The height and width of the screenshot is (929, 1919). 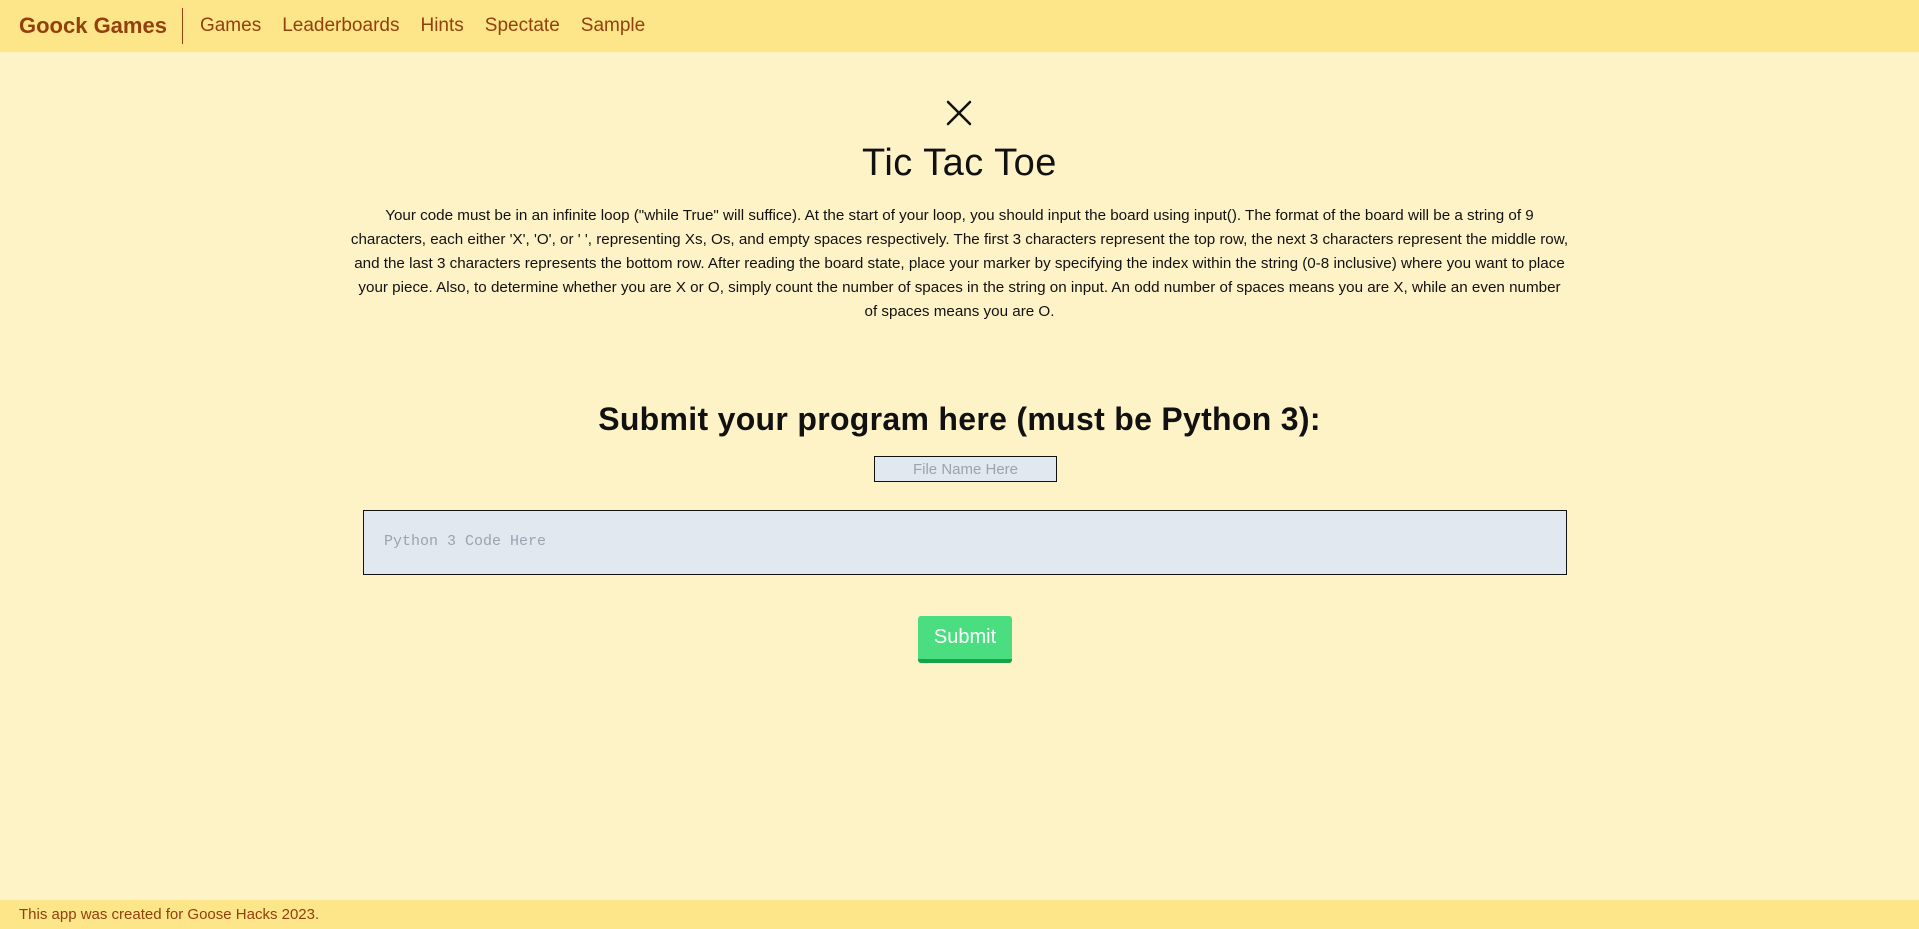 What do you see at coordinates (959, 163) in the screenshot?
I see `game-title: Tic Tac Toe` at bounding box center [959, 163].